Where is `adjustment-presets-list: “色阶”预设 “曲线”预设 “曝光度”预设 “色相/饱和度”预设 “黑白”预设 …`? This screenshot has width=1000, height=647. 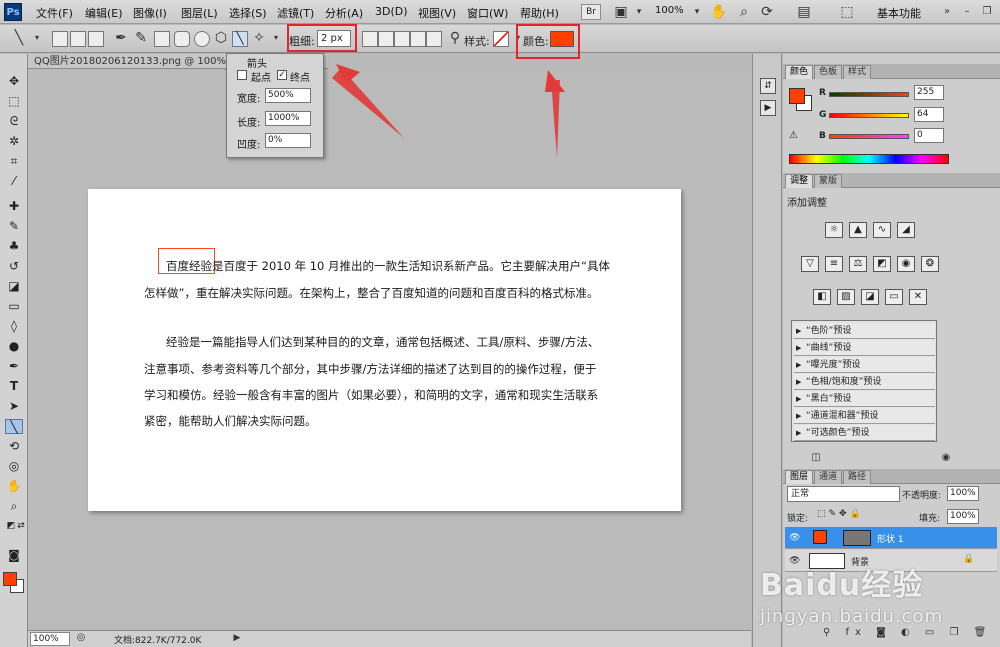 adjustment-presets-list: “色阶”预设 “曲线”预设 “曝光度”预设 “色相/饱和度”预设 “黑白”预设 … is located at coordinates (864, 381).